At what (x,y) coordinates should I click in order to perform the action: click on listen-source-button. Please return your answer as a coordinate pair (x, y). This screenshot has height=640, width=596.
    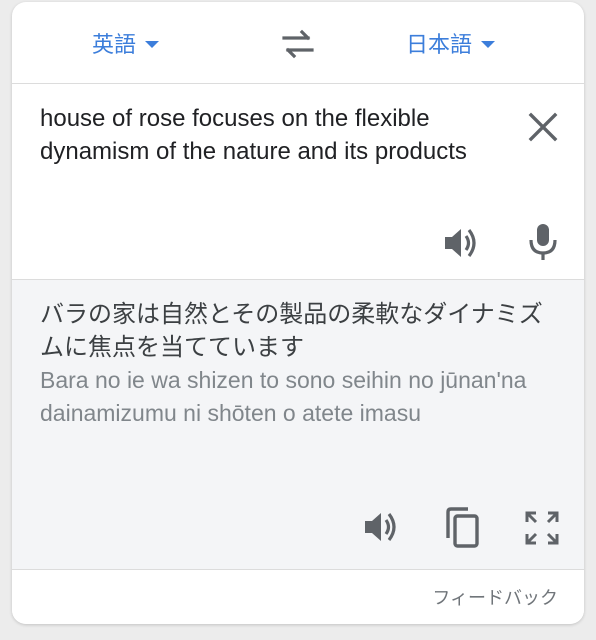
    Looking at the image, I should click on (462, 243).